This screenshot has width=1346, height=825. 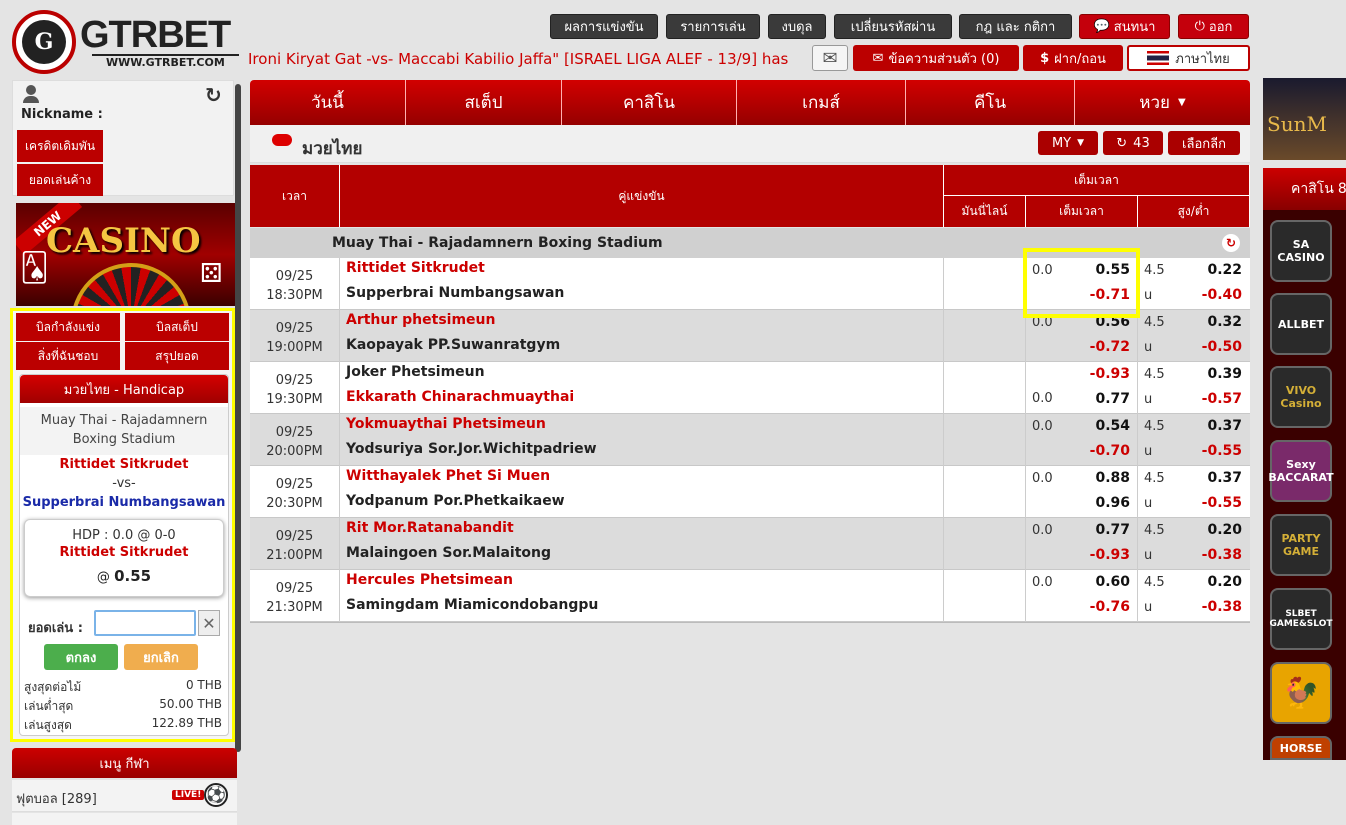 What do you see at coordinates (430, 528) in the screenshot?
I see `home-team: Rit Mor.Ratanabandit` at bounding box center [430, 528].